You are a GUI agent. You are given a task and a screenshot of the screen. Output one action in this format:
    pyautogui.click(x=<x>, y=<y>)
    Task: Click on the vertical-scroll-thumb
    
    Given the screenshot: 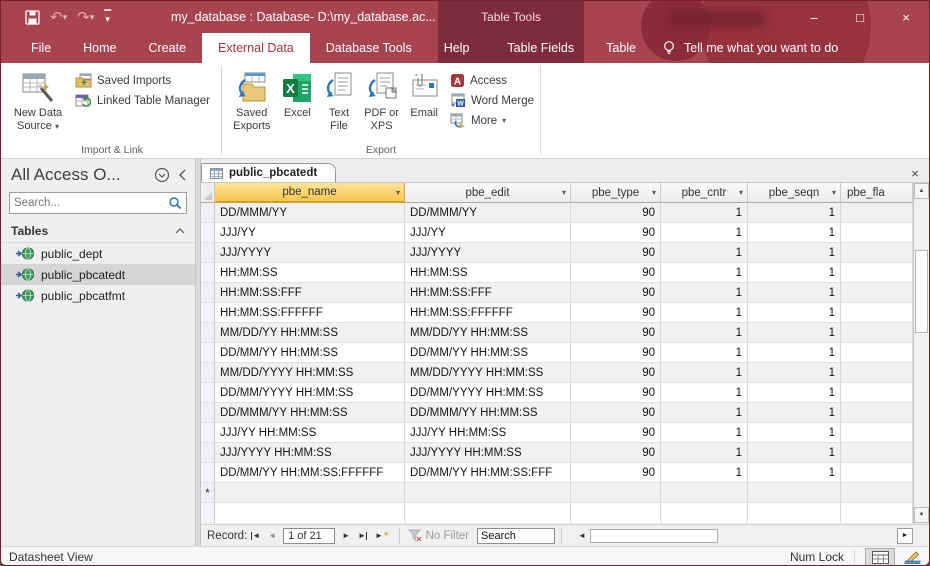 What is the action you would take?
    pyautogui.click(x=921, y=291)
    